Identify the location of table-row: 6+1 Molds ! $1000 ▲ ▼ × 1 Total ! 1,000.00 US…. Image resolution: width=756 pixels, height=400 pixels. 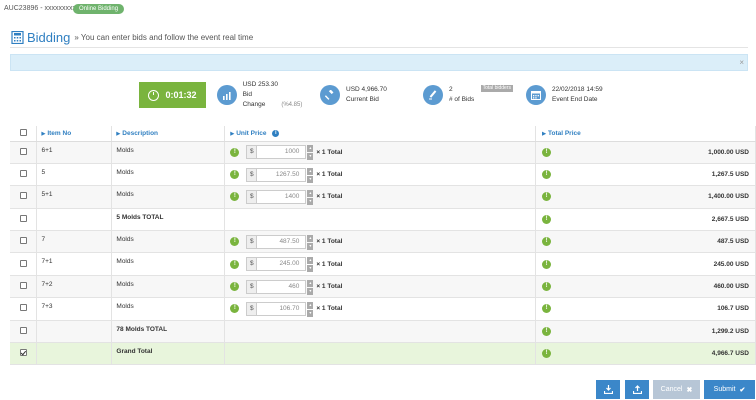
(383, 152).